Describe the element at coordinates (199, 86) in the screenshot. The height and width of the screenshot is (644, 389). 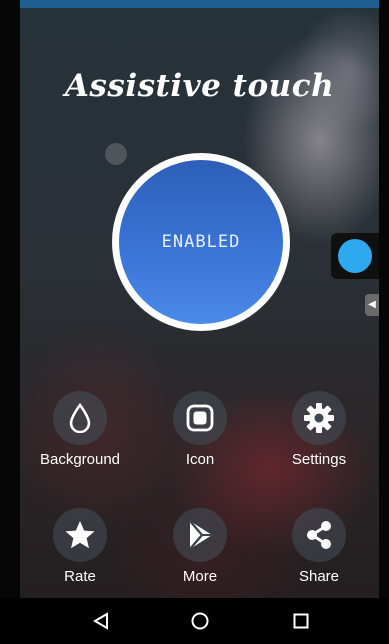
I see `app-title: Assistive touch` at that location.